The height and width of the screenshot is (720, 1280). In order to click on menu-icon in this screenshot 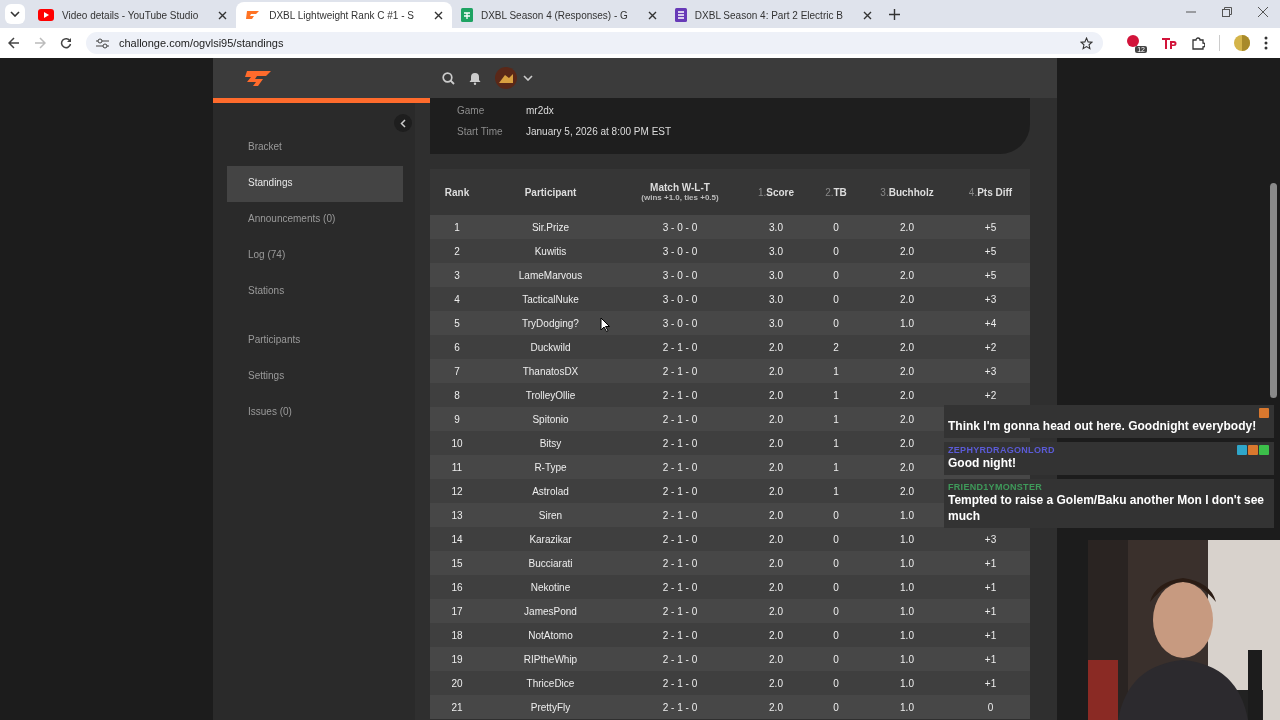, I will do `click(1266, 43)`.